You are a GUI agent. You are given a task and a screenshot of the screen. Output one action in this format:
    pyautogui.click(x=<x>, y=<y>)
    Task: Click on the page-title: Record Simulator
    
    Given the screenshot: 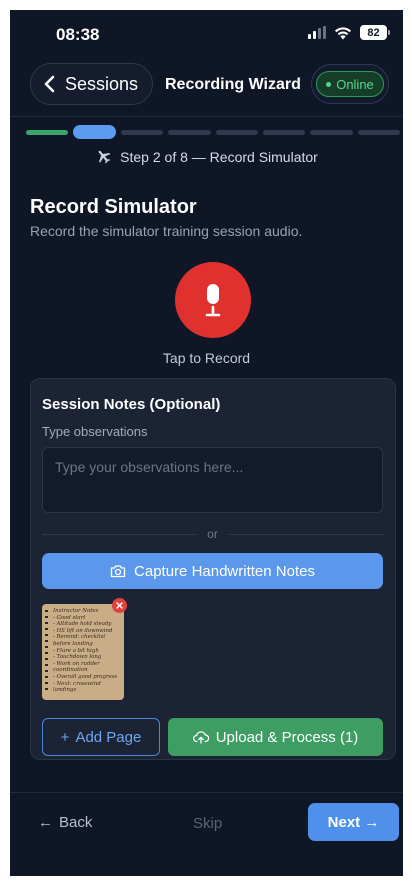 What is the action you would take?
    pyautogui.click(x=113, y=207)
    